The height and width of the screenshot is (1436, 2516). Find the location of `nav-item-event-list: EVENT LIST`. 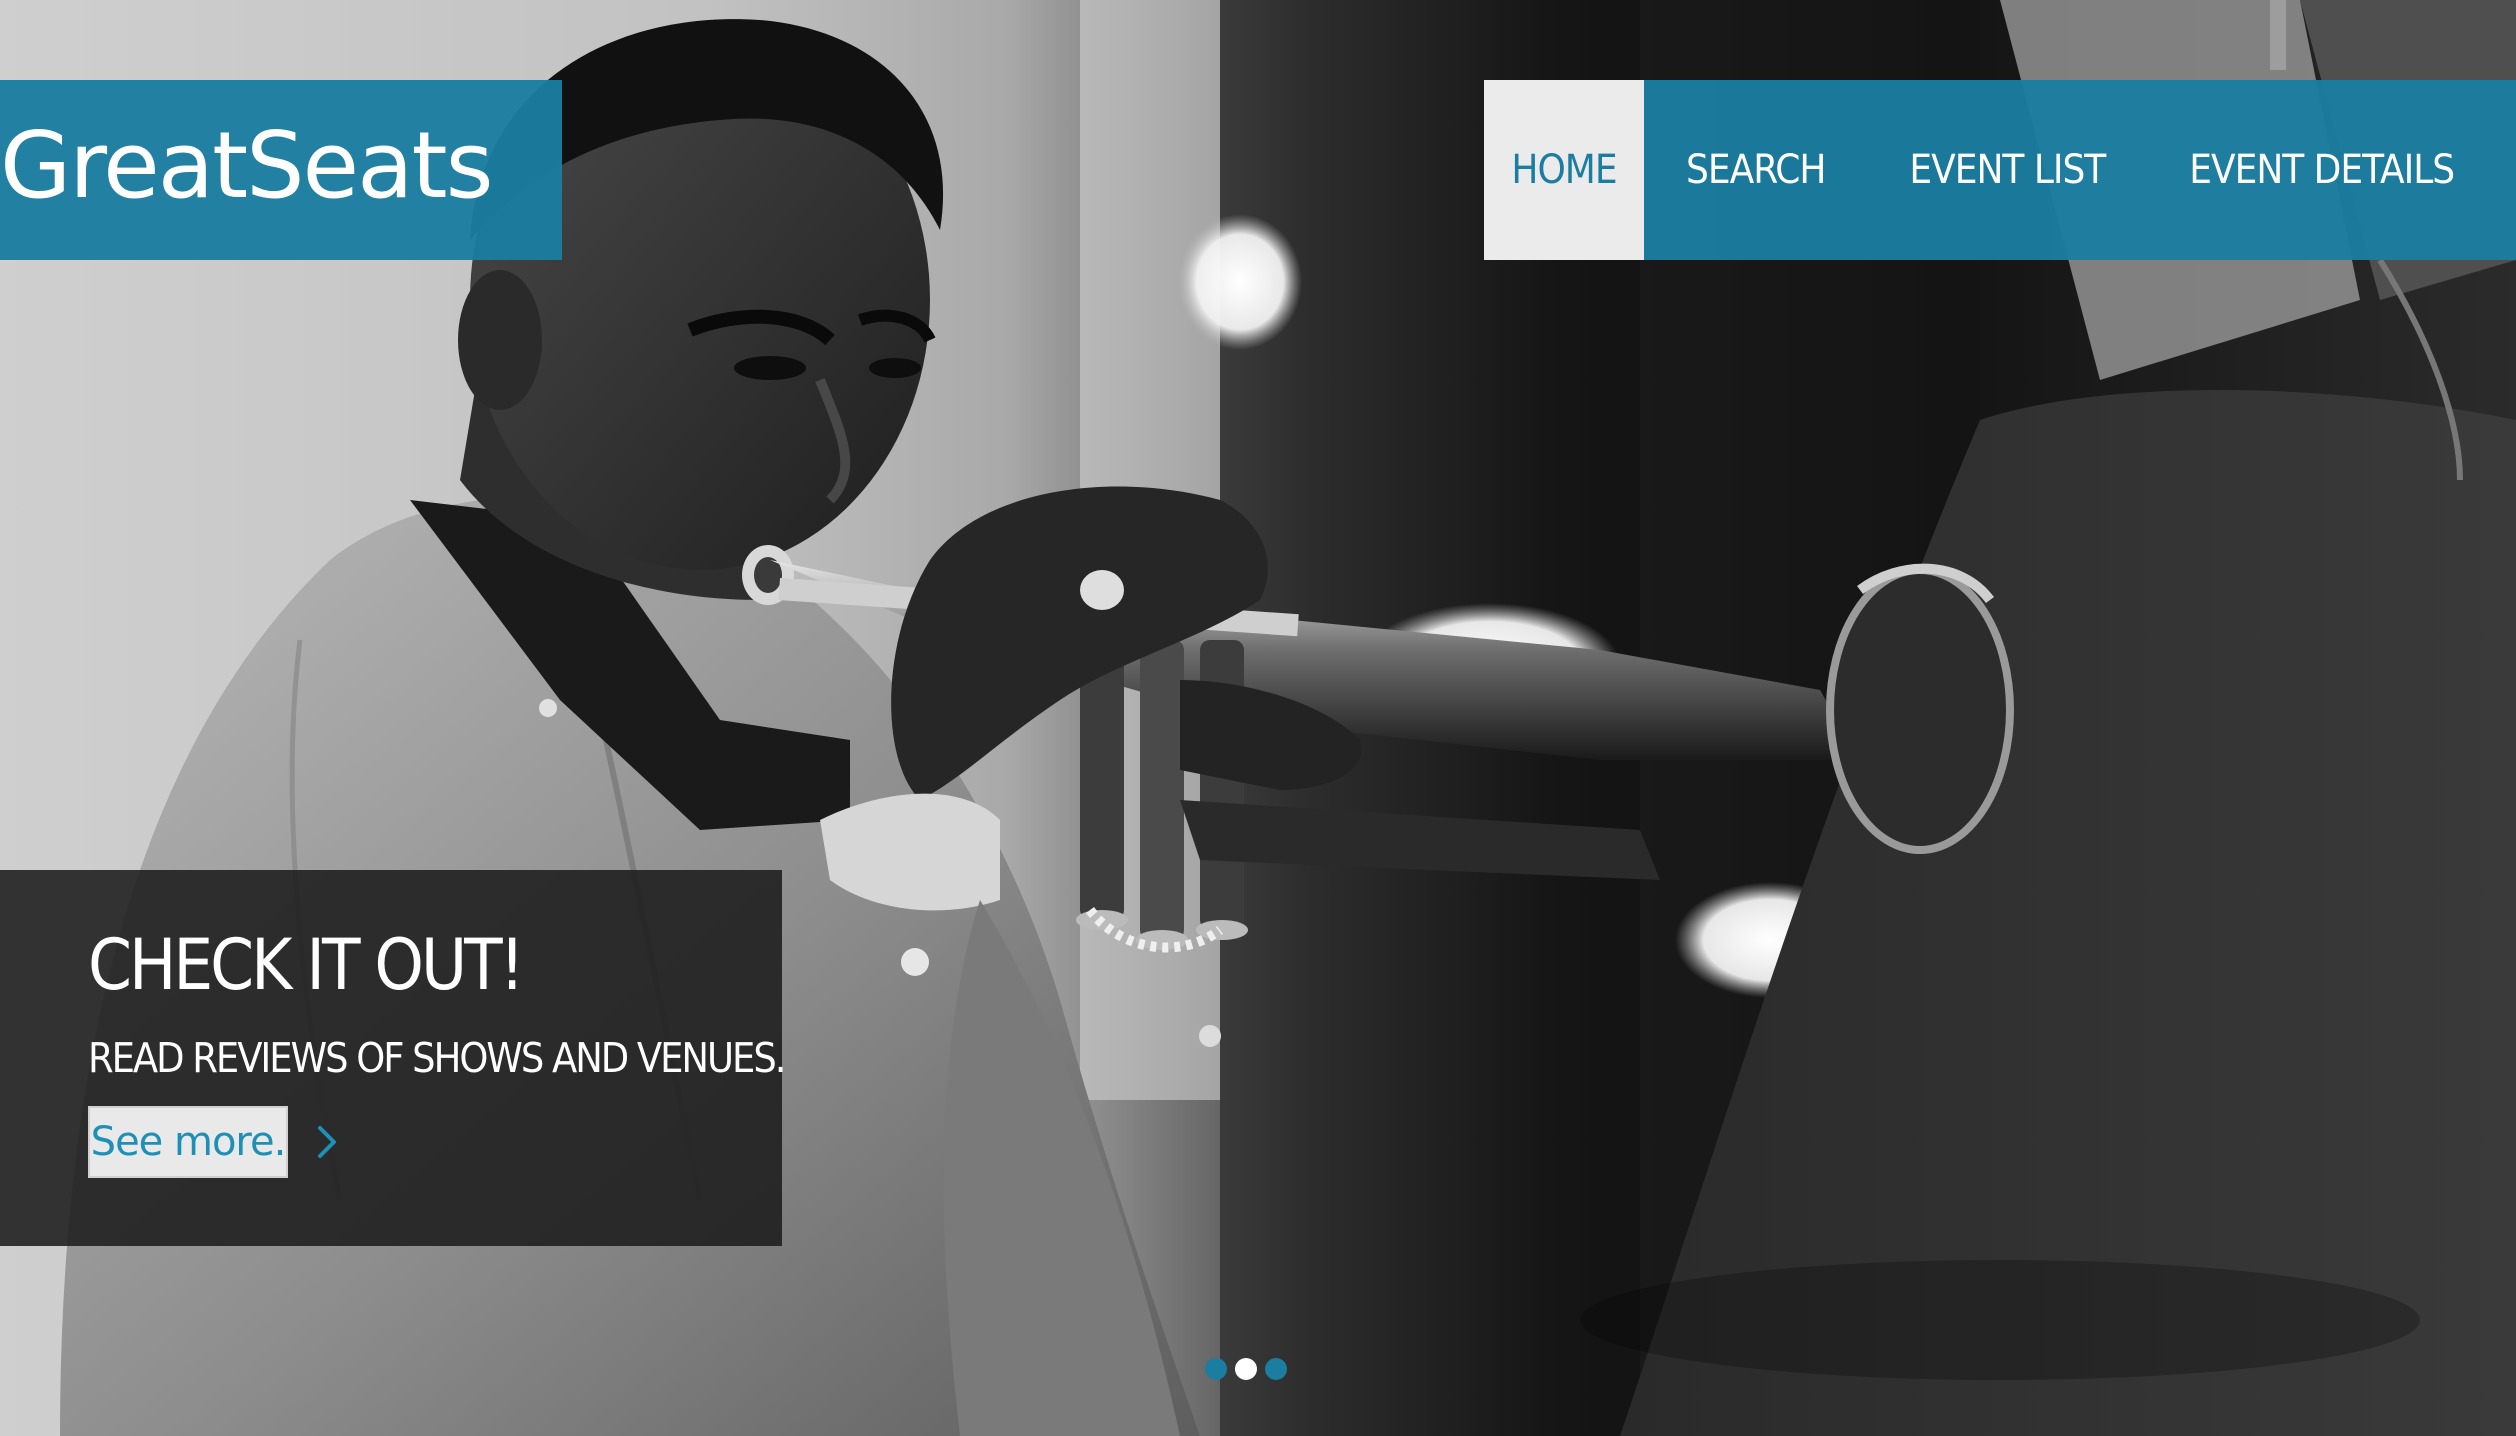

nav-item-event-list: EVENT LIST is located at coordinates (2007, 170).